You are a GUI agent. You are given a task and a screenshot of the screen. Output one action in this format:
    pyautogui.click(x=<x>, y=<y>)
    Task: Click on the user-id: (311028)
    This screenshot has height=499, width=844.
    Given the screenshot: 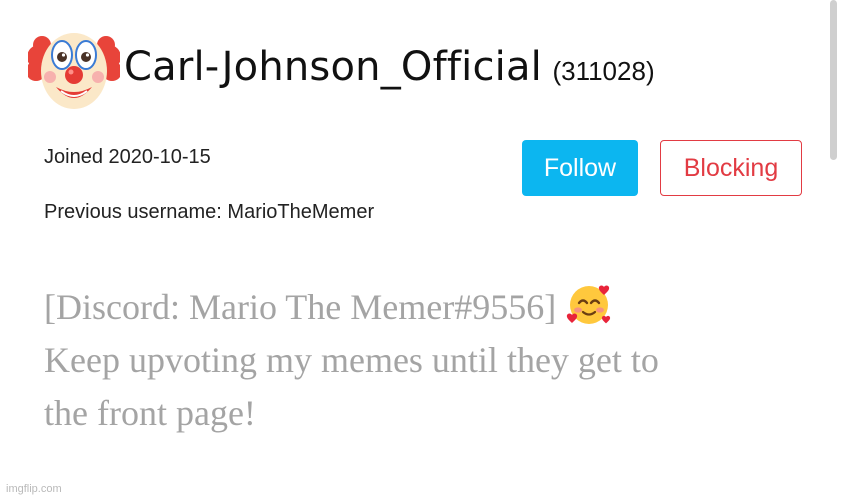 What is the action you would take?
    pyautogui.click(x=603, y=71)
    